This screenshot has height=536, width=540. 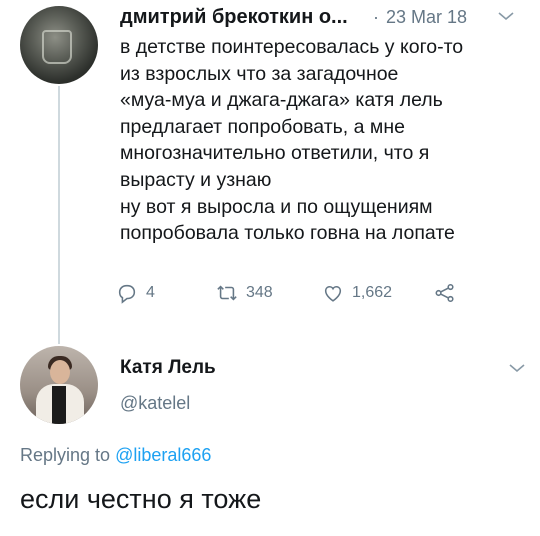 I want to click on share-button, so click(x=445, y=293).